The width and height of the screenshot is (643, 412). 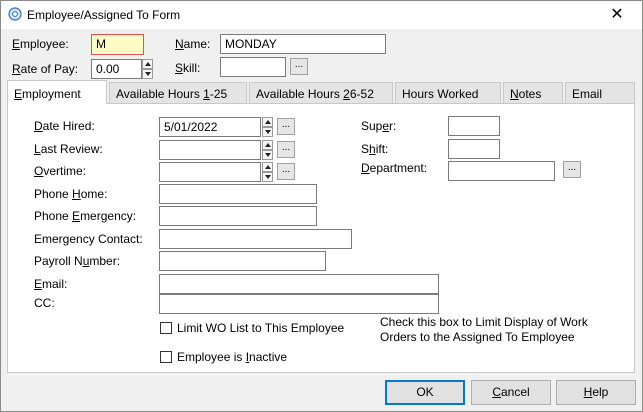 What do you see at coordinates (596, 392) in the screenshot?
I see `help-button: Help` at bounding box center [596, 392].